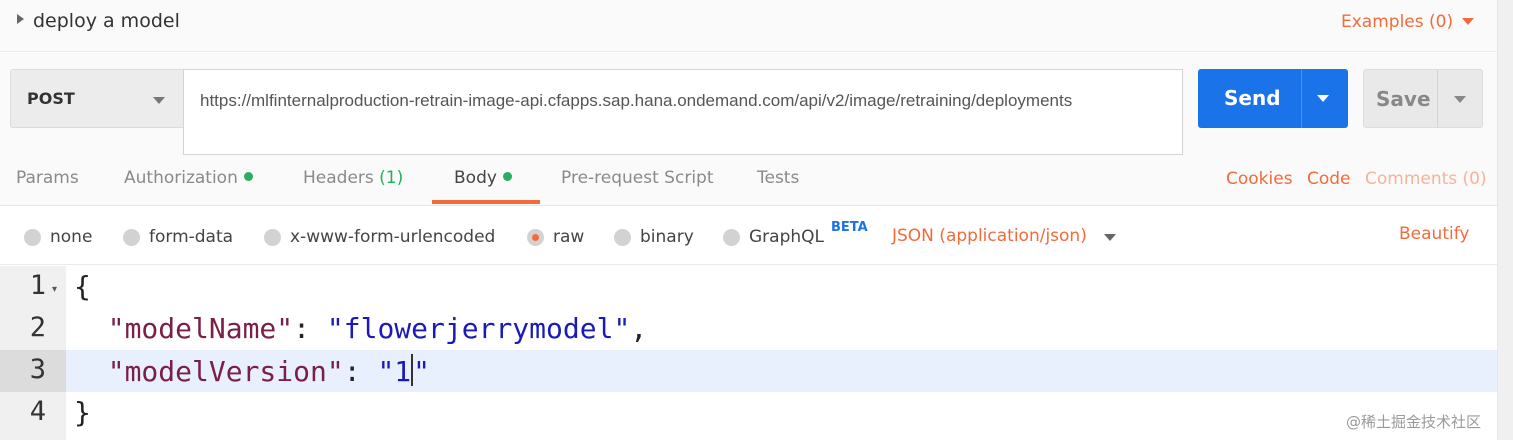 This screenshot has height=440, width=1513. What do you see at coordinates (97, 98) in the screenshot?
I see `method-select: POST` at bounding box center [97, 98].